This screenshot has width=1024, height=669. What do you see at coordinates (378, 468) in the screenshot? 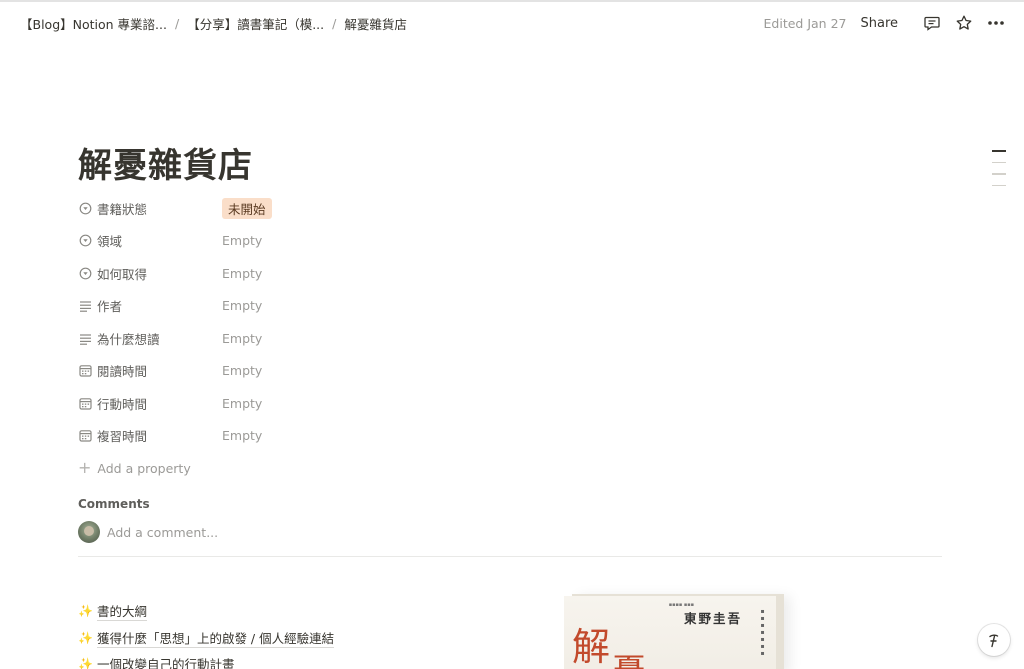
I see `add-property-button: + Add a property` at bounding box center [378, 468].